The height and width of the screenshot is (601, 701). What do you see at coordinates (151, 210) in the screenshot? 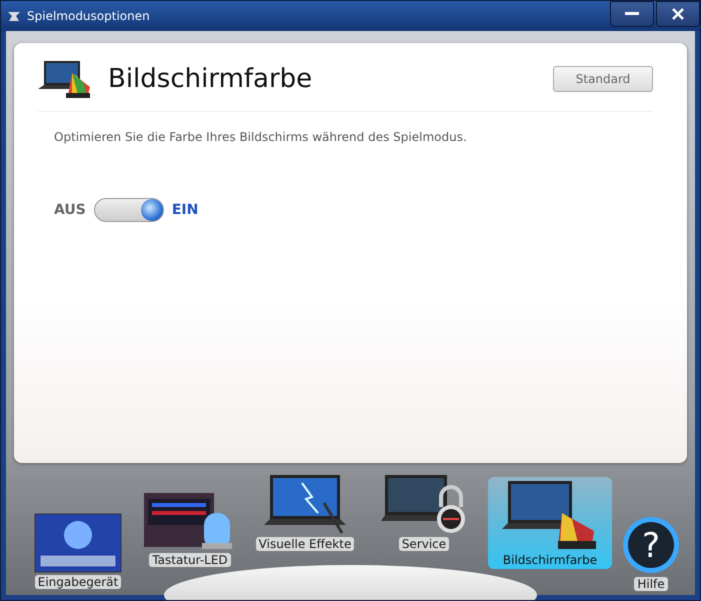
I see `globe-icon` at bounding box center [151, 210].